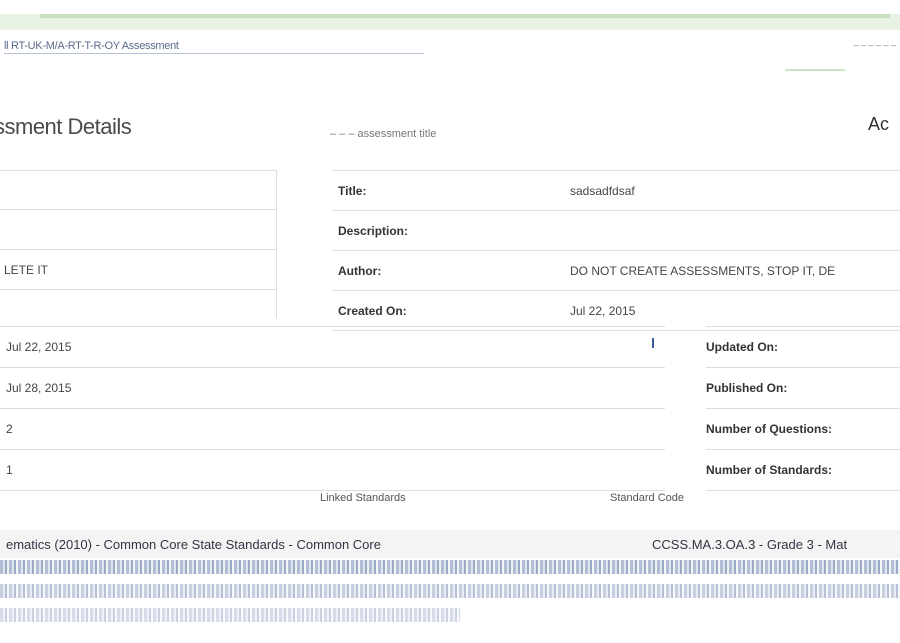 The height and width of the screenshot is (643, 900). Describe the element at coordinates (803, 429) in the screenshot. I see `question-count-label: Number of Questions:` at that location.